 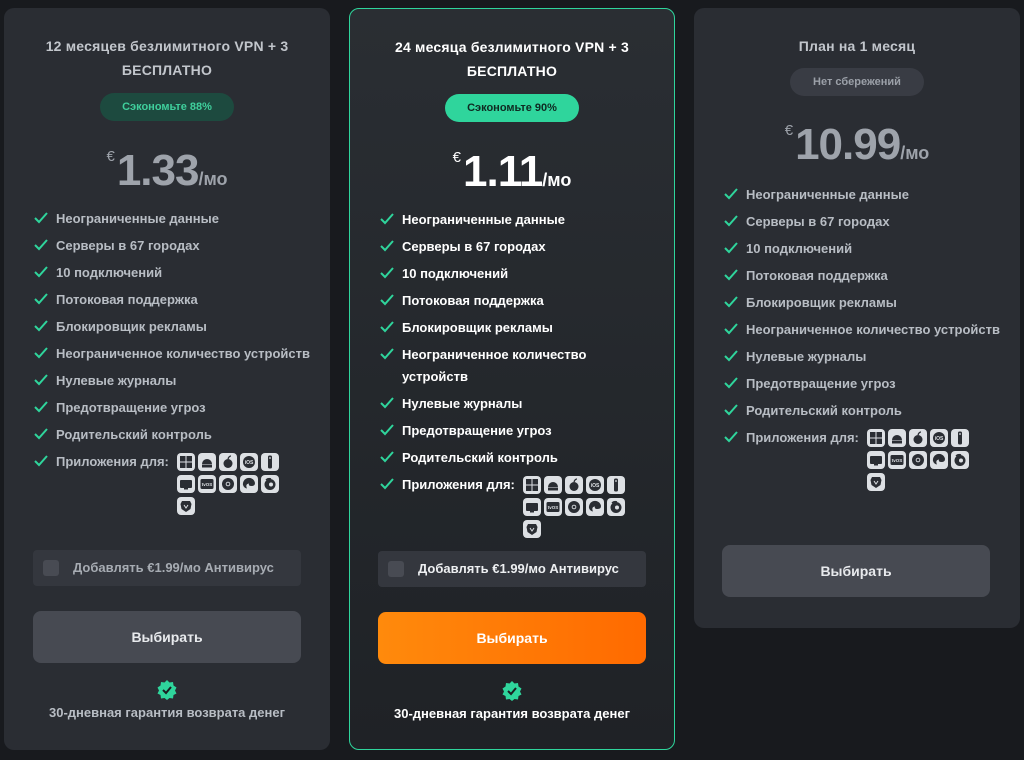 What do you see at coordinates (512, 691) in the screenshot?
I see `verified-badge-icon` at bounding box center [512, 691].